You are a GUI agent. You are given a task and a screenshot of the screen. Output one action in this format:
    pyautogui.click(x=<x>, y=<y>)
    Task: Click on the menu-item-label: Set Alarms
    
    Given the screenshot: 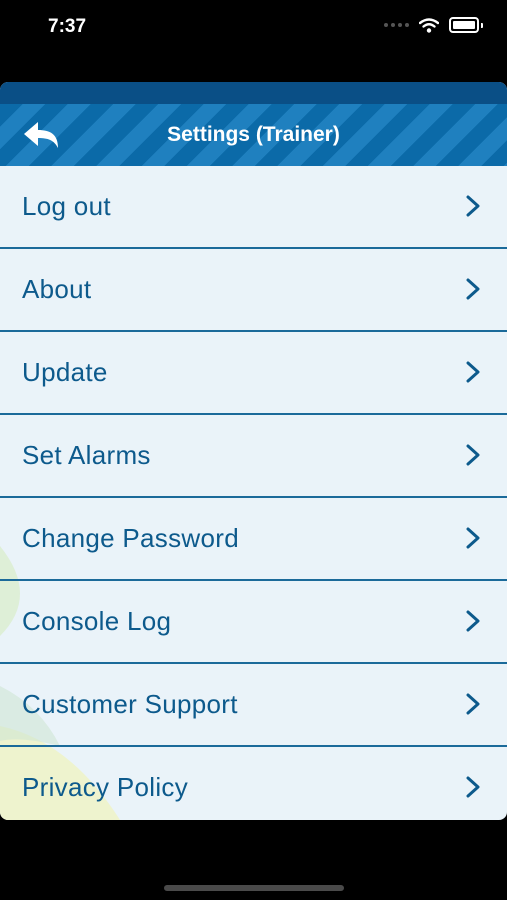 What is the action you would take?
    pyautogui.click(x=86, y=455)
    